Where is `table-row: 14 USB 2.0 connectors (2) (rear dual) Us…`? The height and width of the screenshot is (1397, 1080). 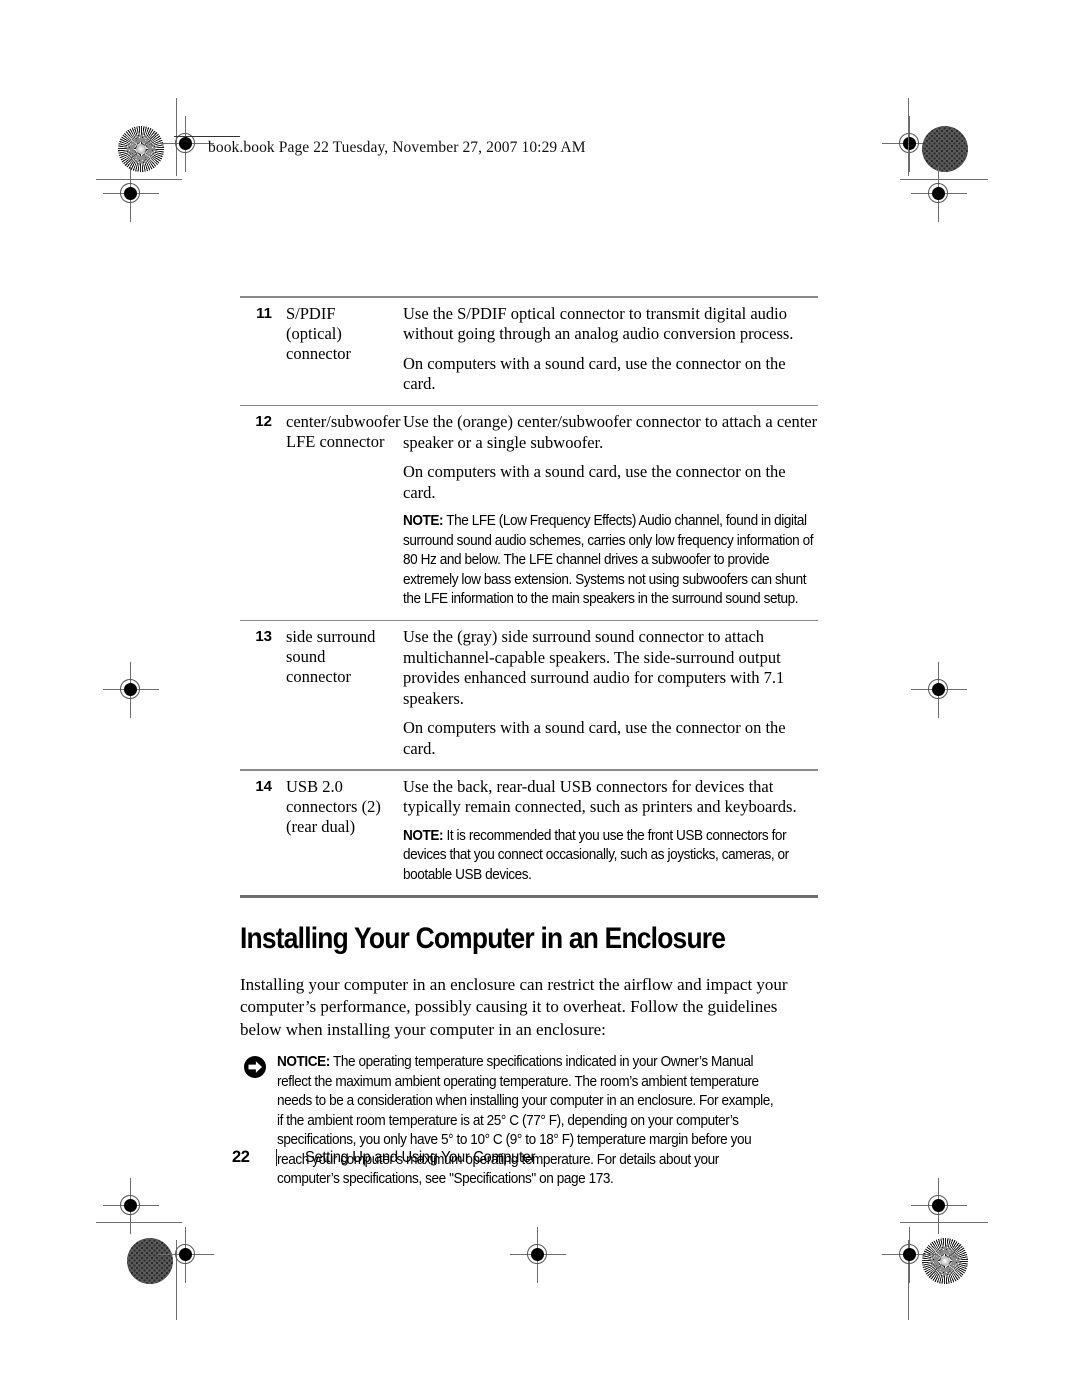
table-row: 14 USB 2.0 connectors (2) (rear dual) Us… is located at coordinates (529, 833).